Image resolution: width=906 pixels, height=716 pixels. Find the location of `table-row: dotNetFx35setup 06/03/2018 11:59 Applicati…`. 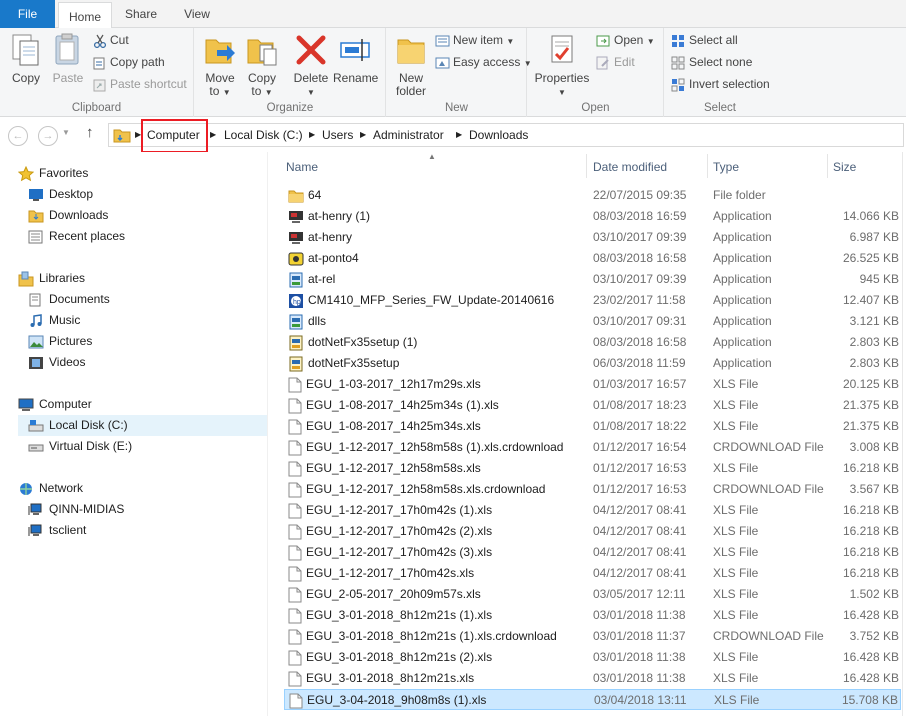

table-row: dotNetFx35setup 06/03/2018 11:59 Applicati… is located at coordinates (592, 363).